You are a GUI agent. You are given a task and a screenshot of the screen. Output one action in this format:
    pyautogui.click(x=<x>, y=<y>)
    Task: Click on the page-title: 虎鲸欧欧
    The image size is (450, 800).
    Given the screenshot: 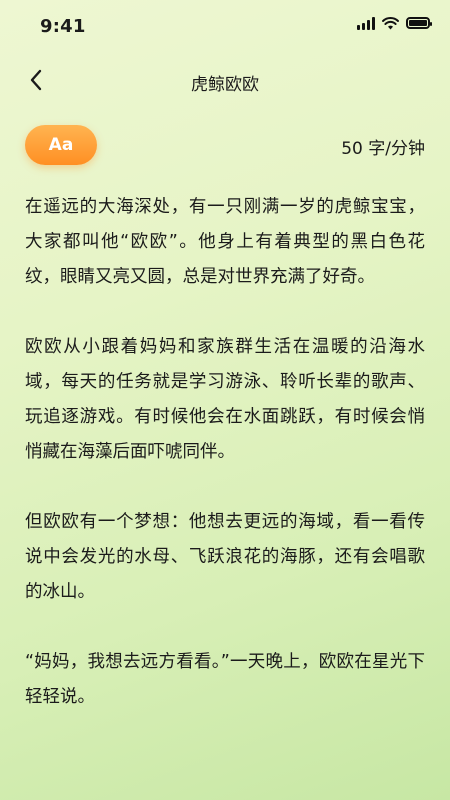 What is the action you would take?
    pyautogui.click(x=225, y=85)
    